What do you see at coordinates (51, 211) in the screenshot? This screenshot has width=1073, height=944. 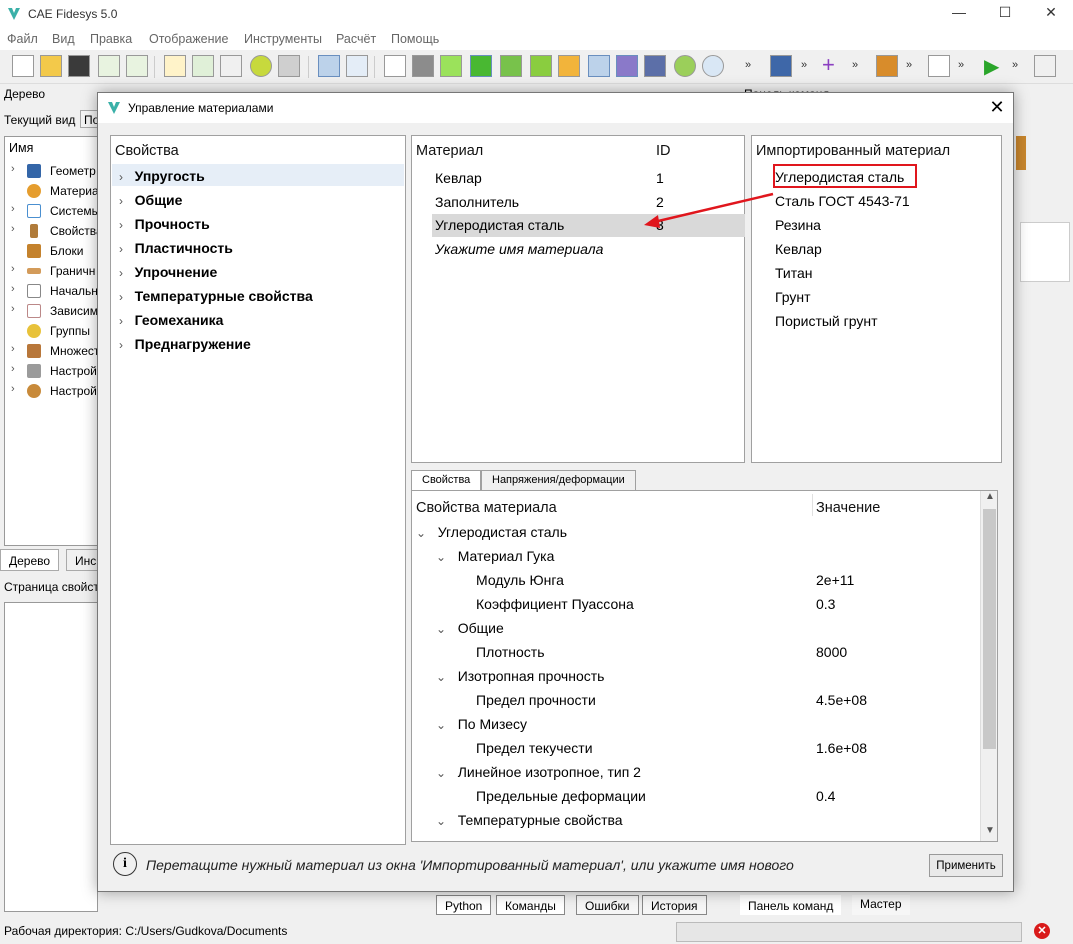 I see `tree-item: › Системы` at bounding box center [51, 211].